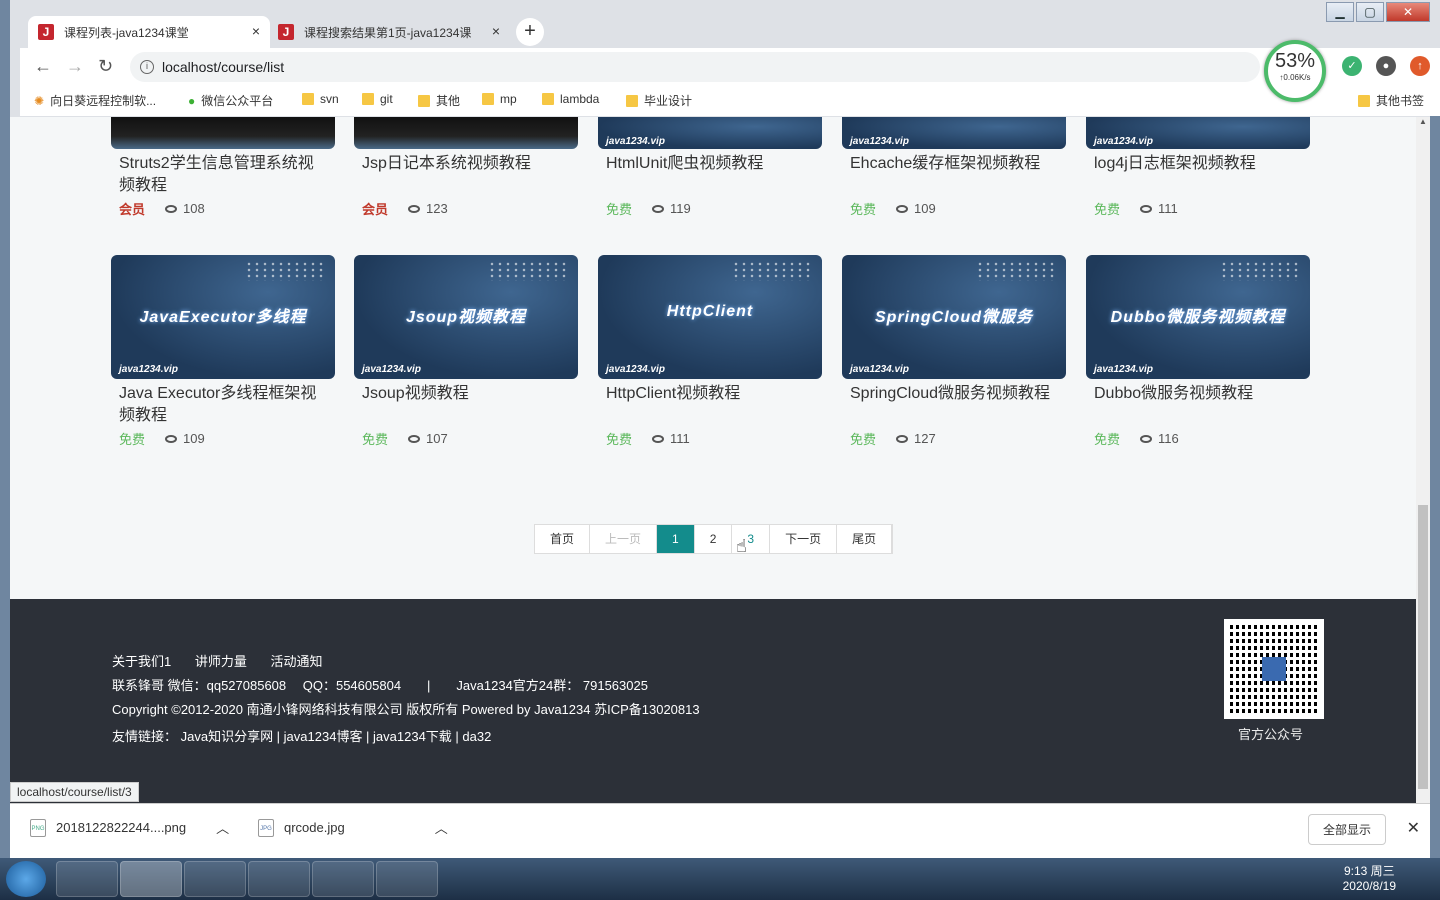 This screenshot has width=1440, height=900. What do you see at coordinates (659, 100) in the screenshot?
I see `bookmark-graduation: 毕业设计` at bounding box center [659, 100].